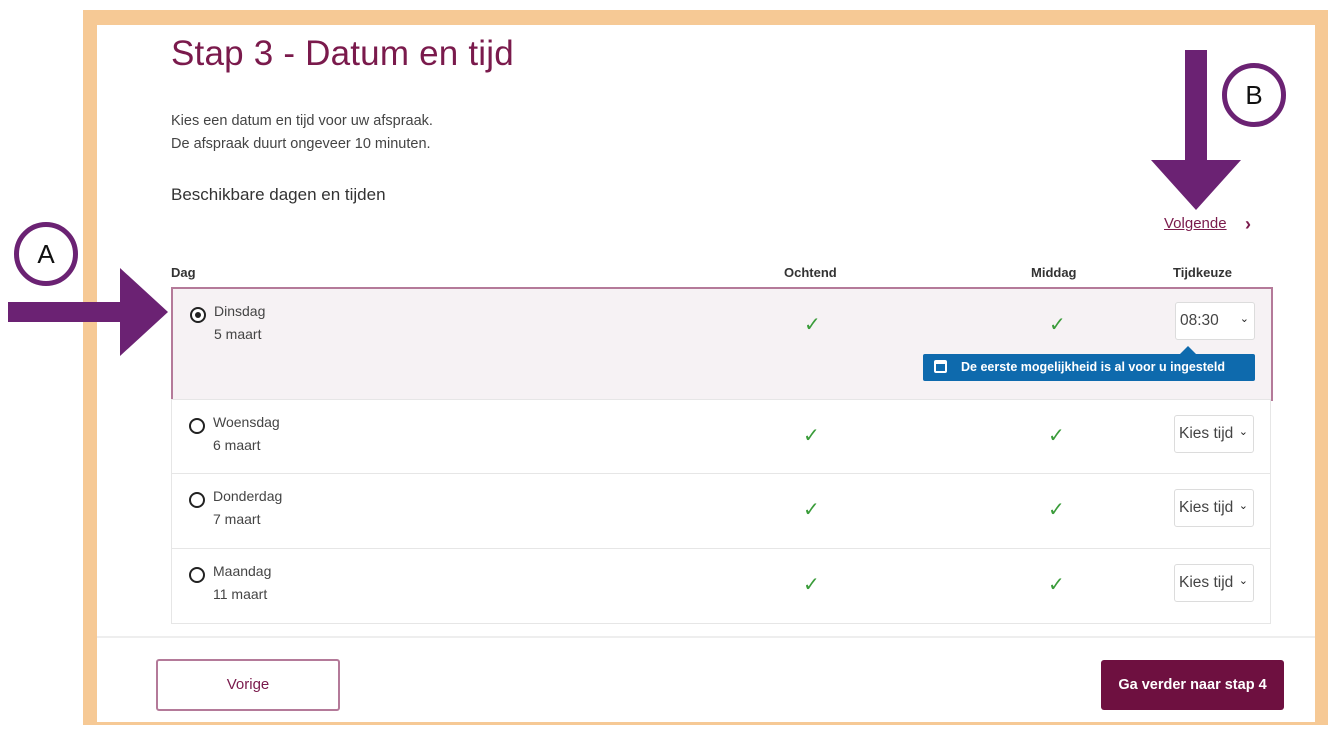 This screenshot has height=729, width=1333. I want to click on row-day: Maandag, so click(242, 571).